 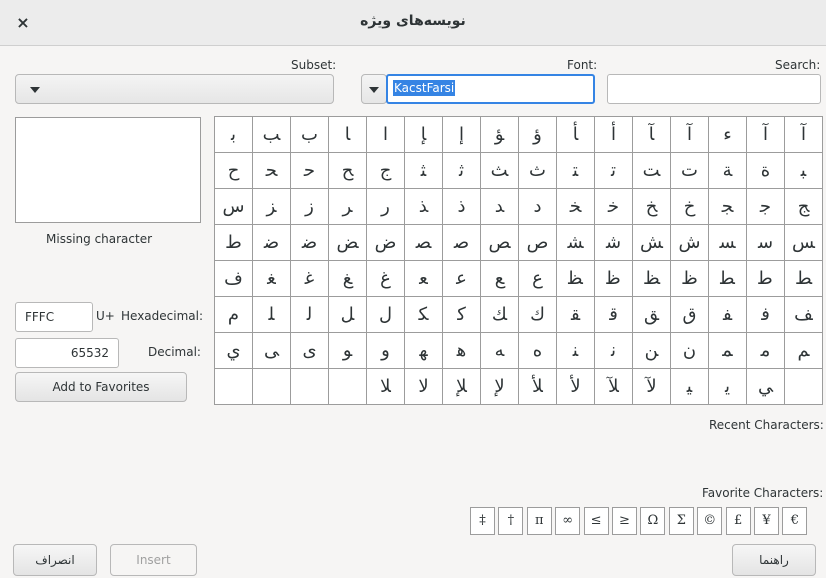 I want to click on character-cell: ل, so click(x=385, y=314).